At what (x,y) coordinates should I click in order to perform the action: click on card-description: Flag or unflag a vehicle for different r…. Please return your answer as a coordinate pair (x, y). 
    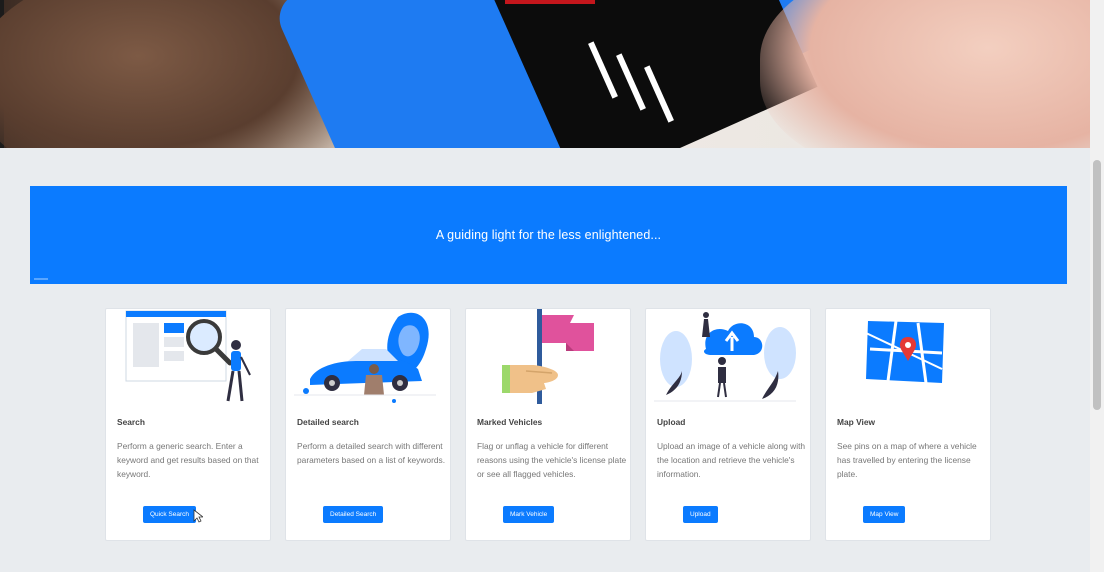
    Looking at the image, I should click on (552, 460).